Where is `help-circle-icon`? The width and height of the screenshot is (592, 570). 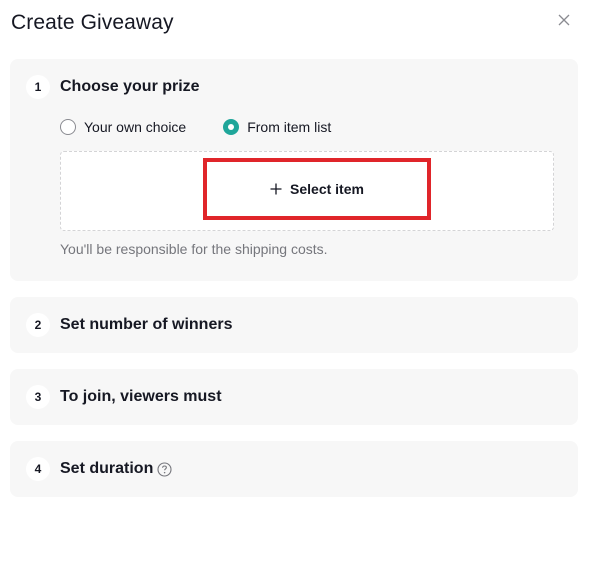 help-circle-icon is located at coordinates (164, 469).